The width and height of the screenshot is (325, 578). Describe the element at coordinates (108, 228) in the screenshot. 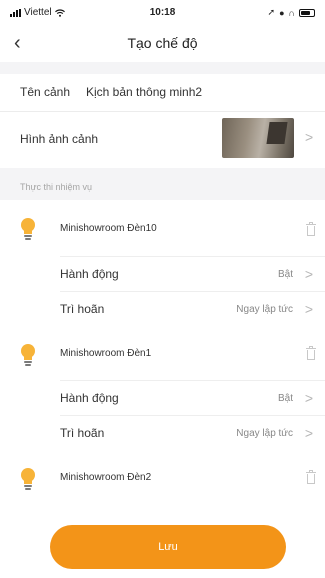

I see `task-device-name: Minishowroom Đèn10` at that location.